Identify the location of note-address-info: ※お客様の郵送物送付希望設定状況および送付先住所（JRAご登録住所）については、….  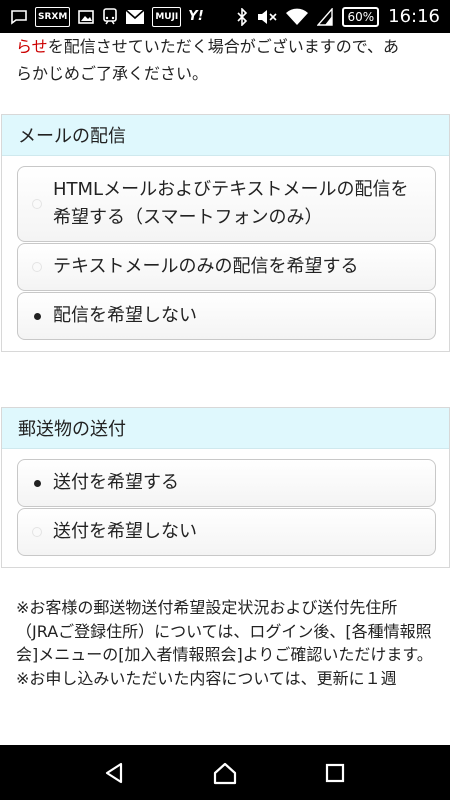
(224, 631).